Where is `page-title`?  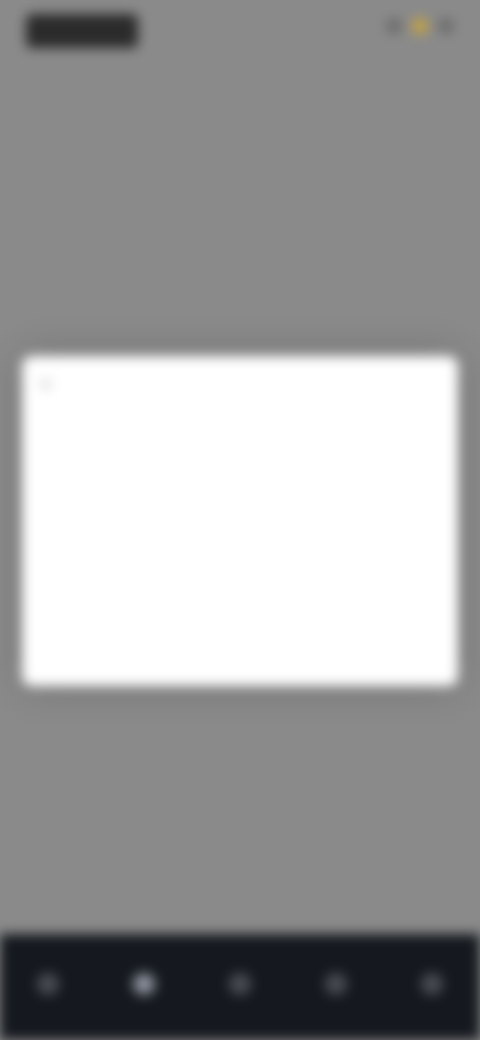
page-title is located at coordinates (240, 91).